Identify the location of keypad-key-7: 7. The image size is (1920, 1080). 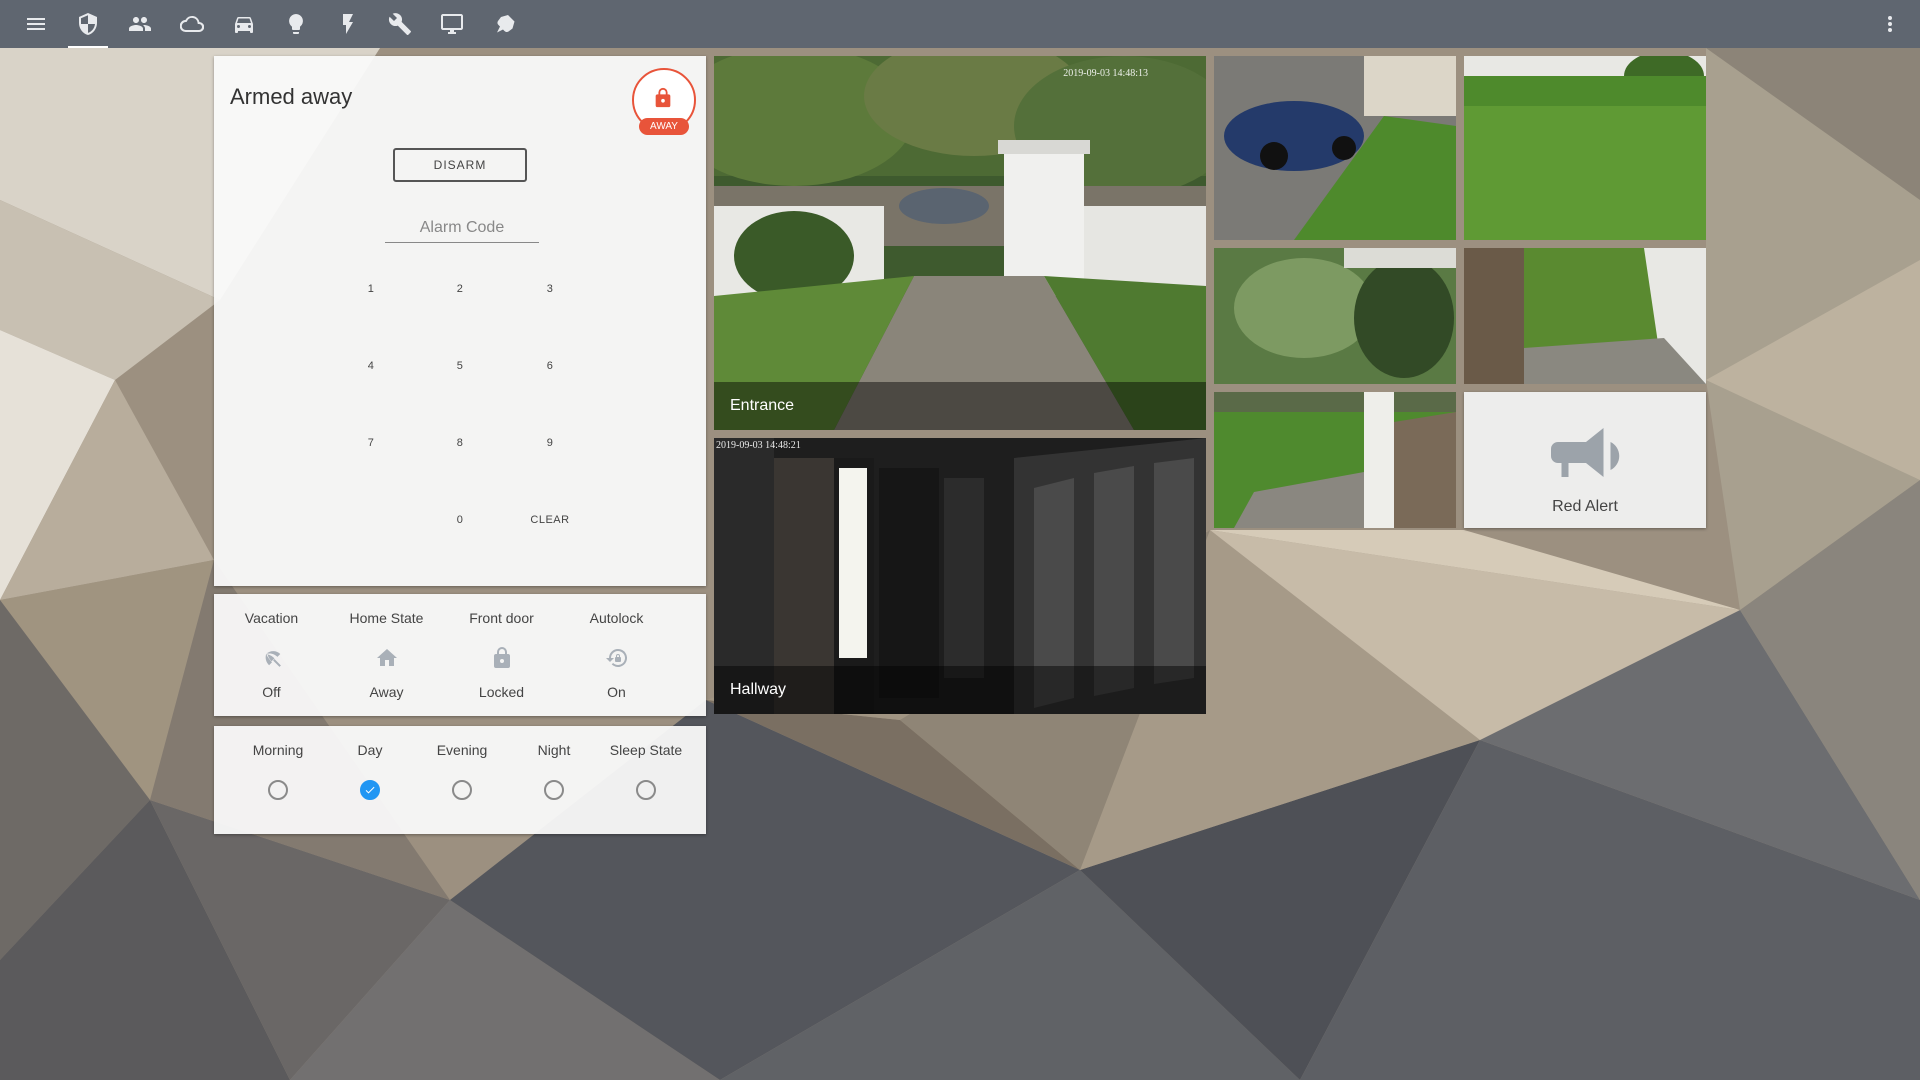
(371, 443).